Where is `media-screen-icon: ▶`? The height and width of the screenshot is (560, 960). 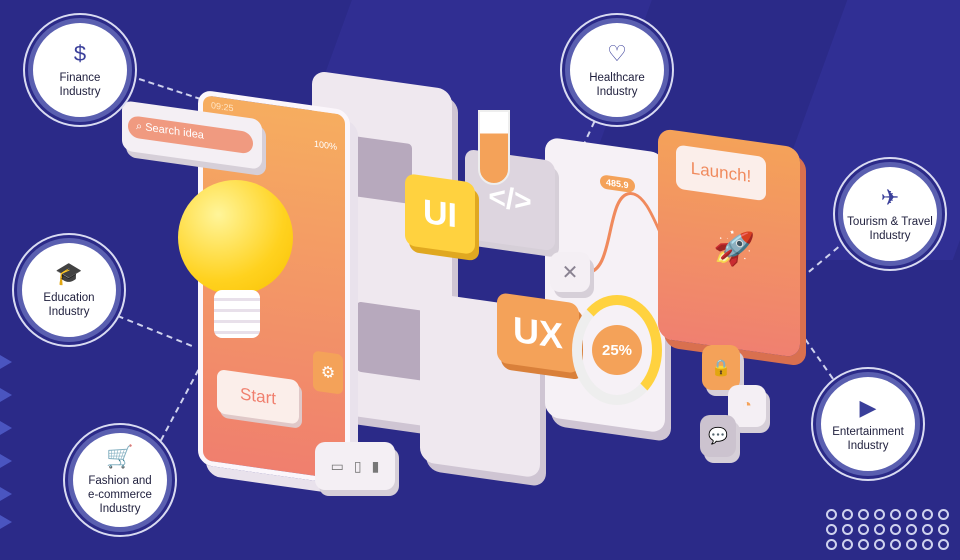
media-screen-icon: ▶ is located at coordinates (868, 407).